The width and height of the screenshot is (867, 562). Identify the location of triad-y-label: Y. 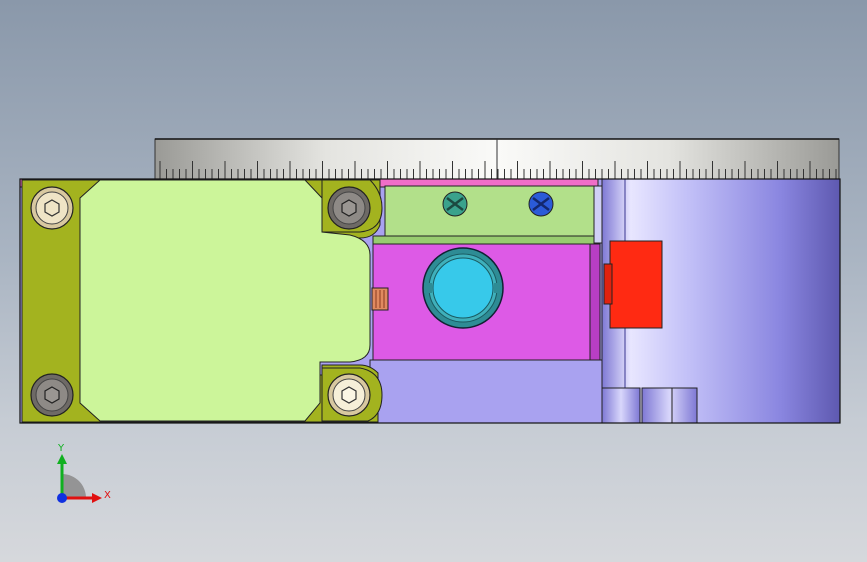
(61, 448).